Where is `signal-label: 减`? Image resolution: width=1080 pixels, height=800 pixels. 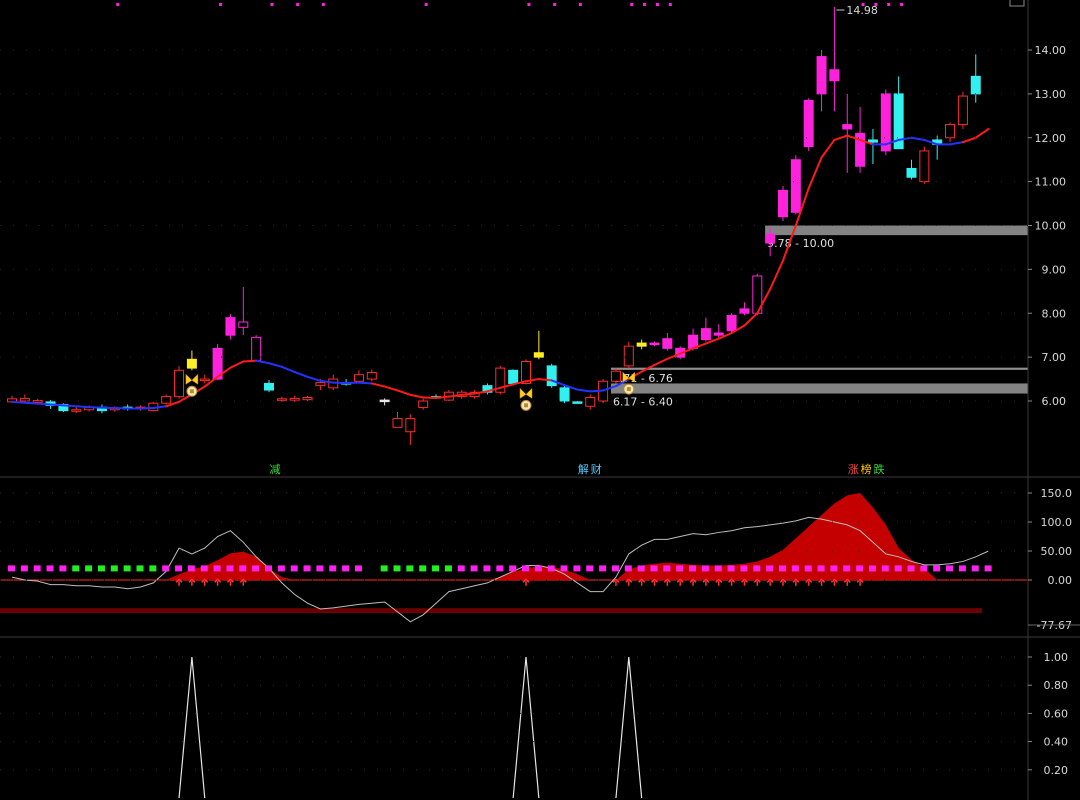 signal-label: 减 is located at coordinates (275, 469).